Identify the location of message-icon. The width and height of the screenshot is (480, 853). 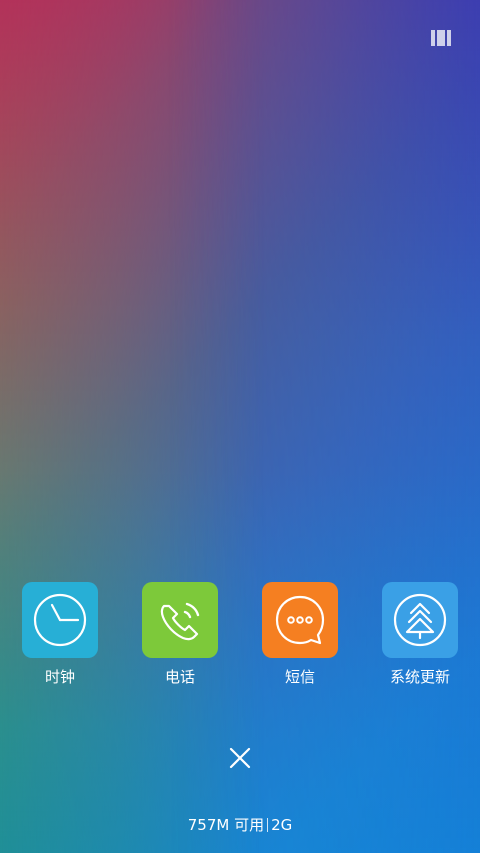
(300, 620).